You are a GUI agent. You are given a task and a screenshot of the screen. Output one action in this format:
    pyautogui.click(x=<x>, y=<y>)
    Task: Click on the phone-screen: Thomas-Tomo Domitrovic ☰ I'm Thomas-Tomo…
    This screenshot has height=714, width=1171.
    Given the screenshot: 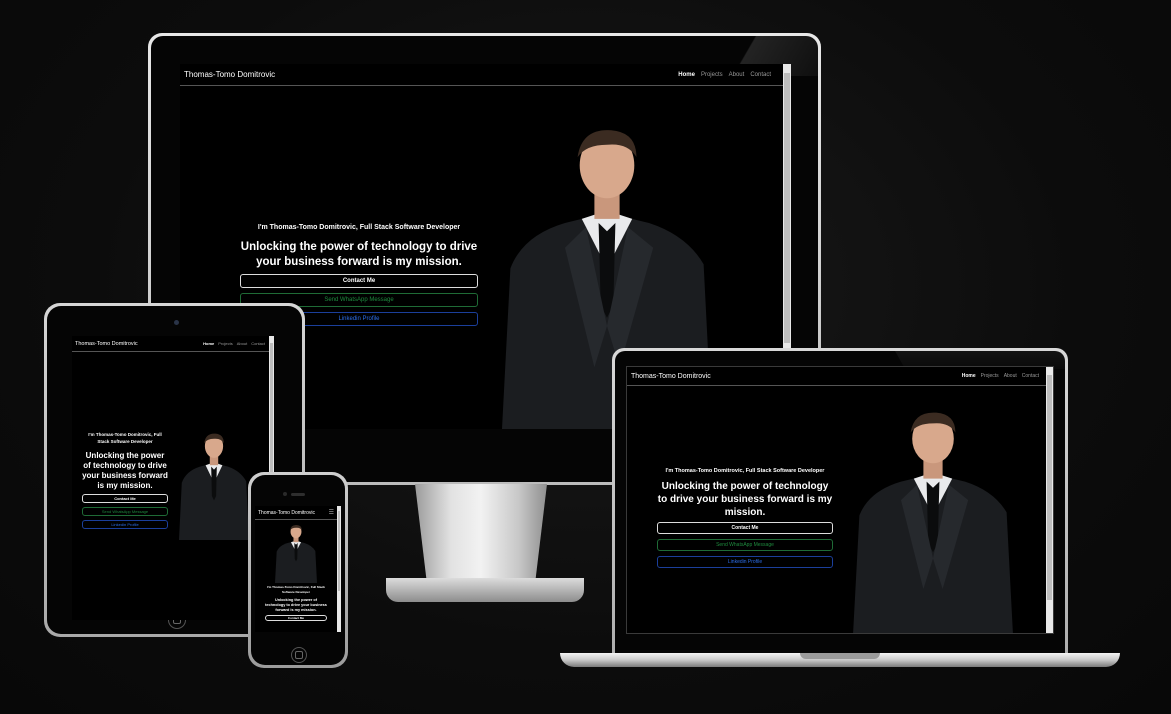 What is the action you would take?
    pyautogui.click(x=298, y=569)
    